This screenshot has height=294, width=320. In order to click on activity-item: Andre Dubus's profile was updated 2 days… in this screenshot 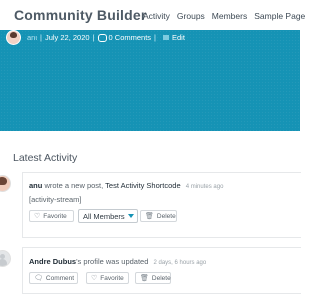, I will do `click(161, 270)`.